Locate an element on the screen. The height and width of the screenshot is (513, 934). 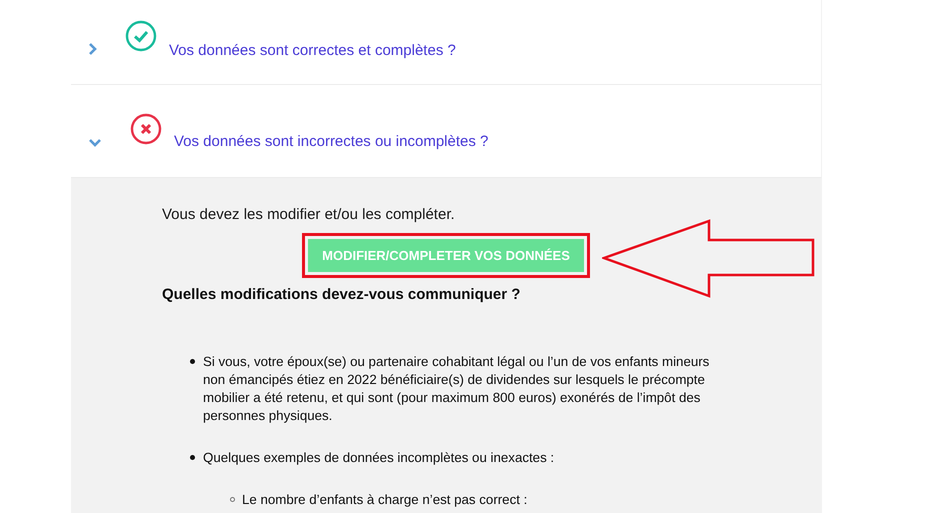
section-title-link: Vos données sont correctes et complètes ? is located at coordinates (312, 50).